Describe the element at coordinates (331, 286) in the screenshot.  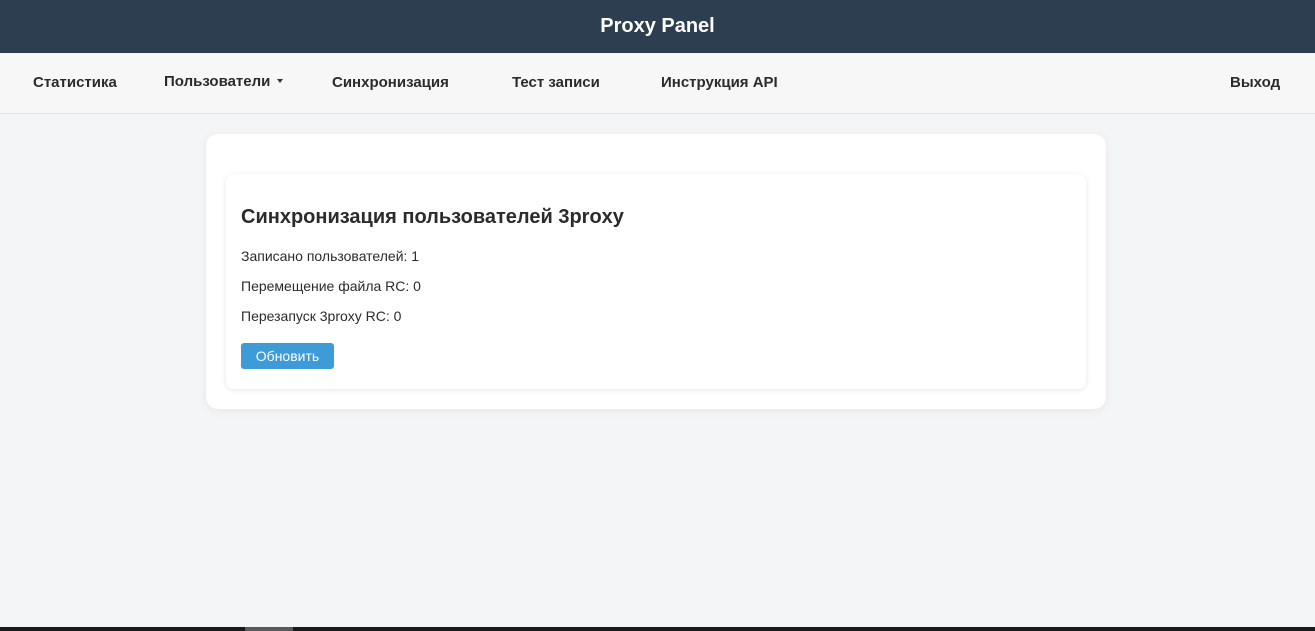
I see `rc-move-file-text: Перемещение файла RC: 0` at that location.